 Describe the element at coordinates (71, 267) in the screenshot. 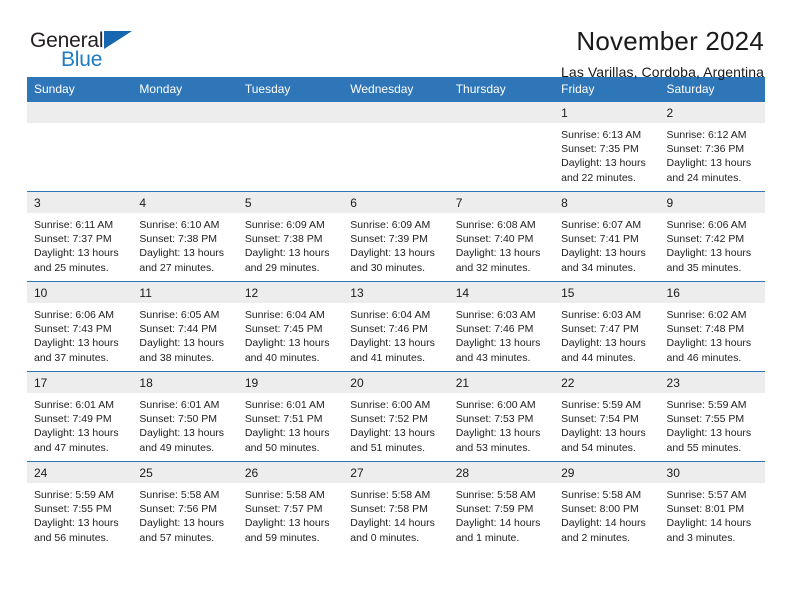

I see `daylight-line: and 25 minutes.` at that location.